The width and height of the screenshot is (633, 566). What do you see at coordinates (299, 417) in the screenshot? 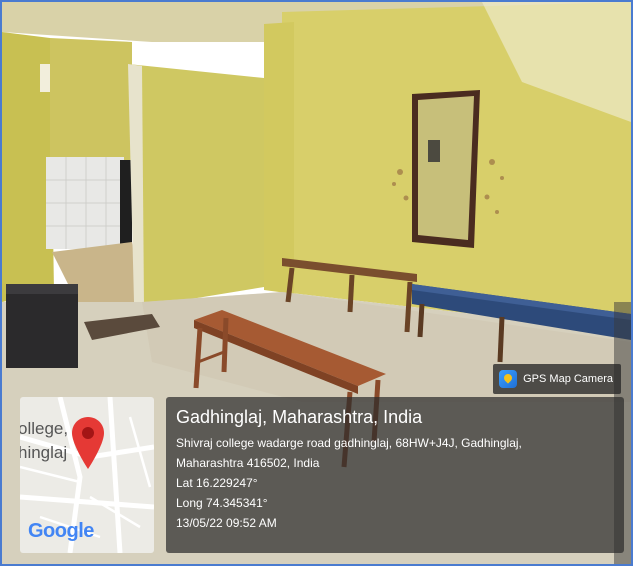
I see `location-title: Gadhinglaj, Maharashtra, India` at bounding box center [299, 417].